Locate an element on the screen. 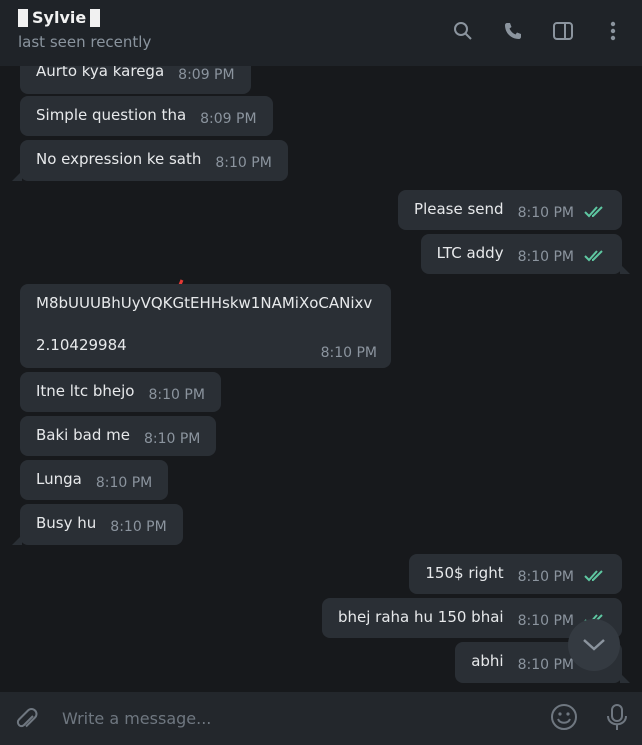 The image size is (642, 745). message-text: abhi is located at coordinates (487, 661).